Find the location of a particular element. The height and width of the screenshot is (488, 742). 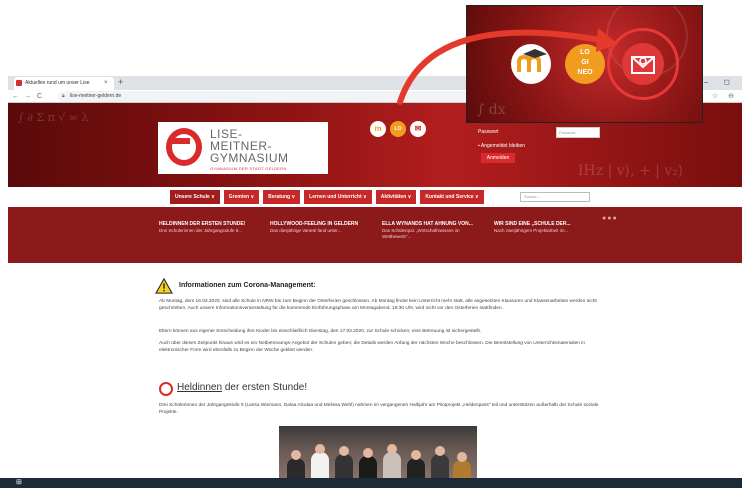

webmail-icon is located at coordinates (643, 64).